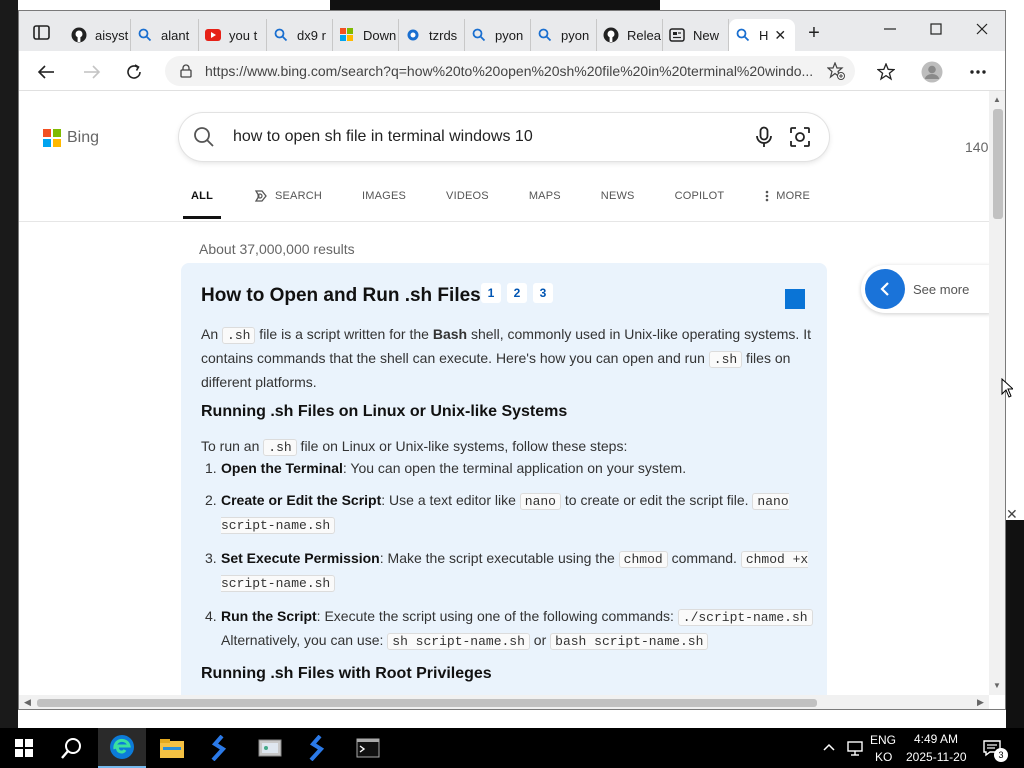  Describe the element at coordinates (1001, 755) in the screenshot. I see `notification-count-badge: 3` at that location.